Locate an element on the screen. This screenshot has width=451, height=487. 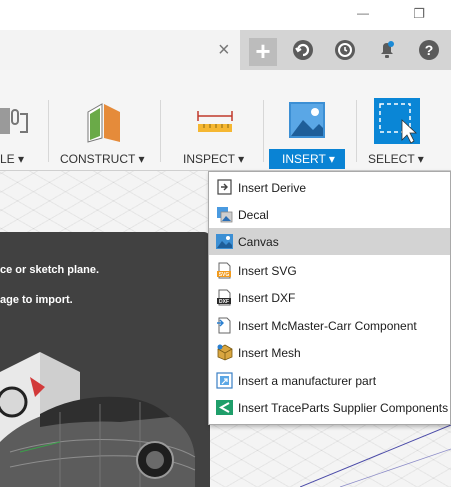
restore-button: ❐ is located at coordinates (419, 15).